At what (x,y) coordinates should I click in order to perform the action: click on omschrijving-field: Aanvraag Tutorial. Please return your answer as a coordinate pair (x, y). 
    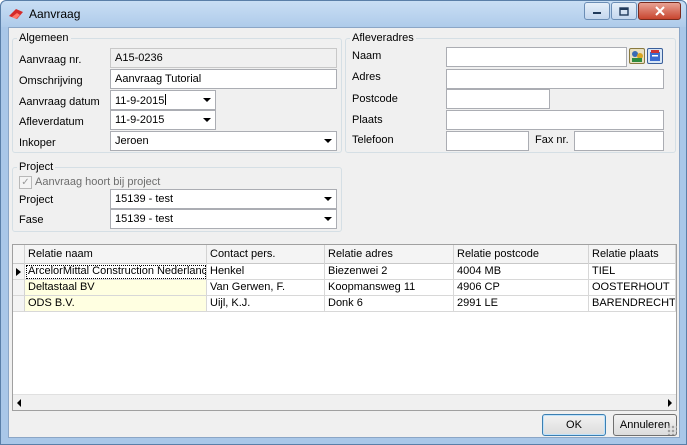
    Looking at the image, I should click on (223, 79).